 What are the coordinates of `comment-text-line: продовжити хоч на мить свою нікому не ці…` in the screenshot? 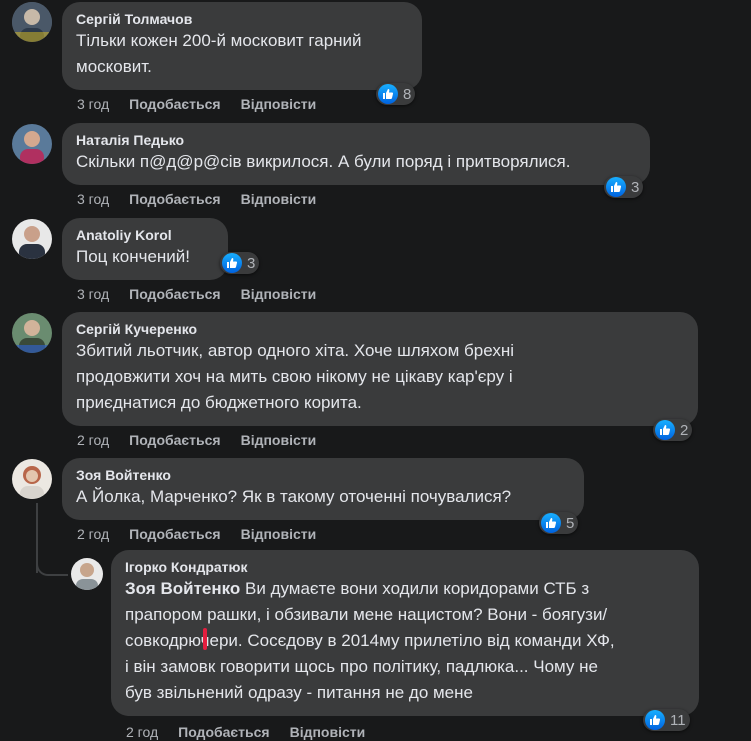 It's located at (294, 376).